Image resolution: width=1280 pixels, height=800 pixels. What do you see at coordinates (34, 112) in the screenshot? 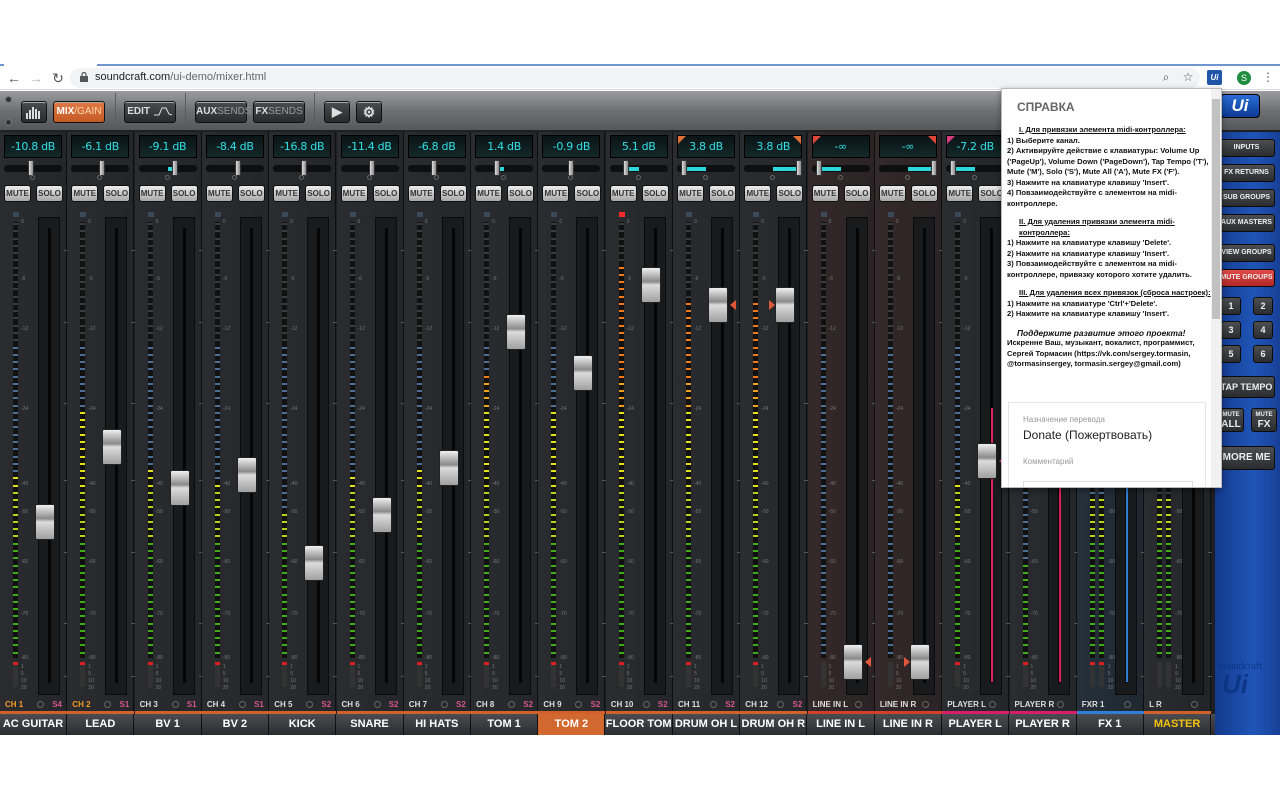
I see `meters-button` at bounding box center [34, 112].